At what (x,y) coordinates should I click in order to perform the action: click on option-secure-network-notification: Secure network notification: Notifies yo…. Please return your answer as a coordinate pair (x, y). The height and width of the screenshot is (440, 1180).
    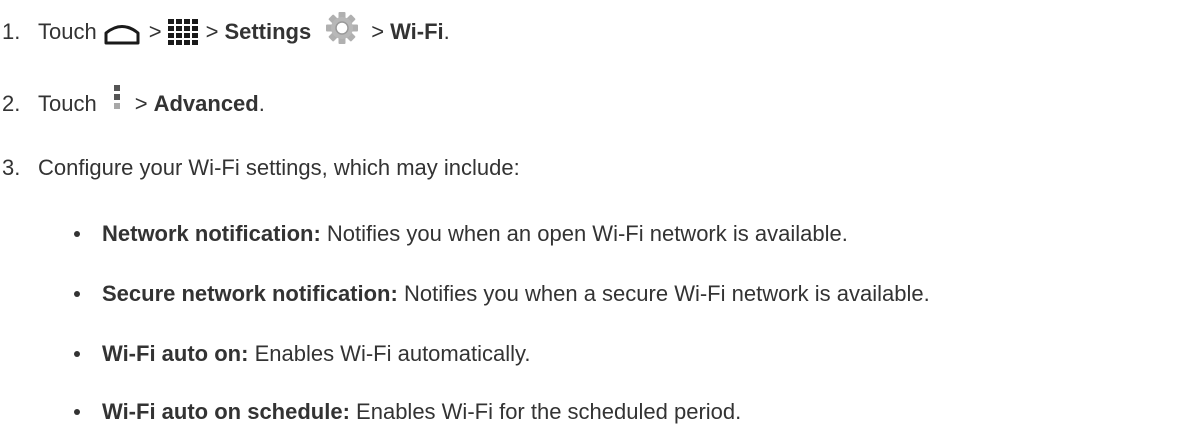
    Looking at the image, I should click on (501, 294).